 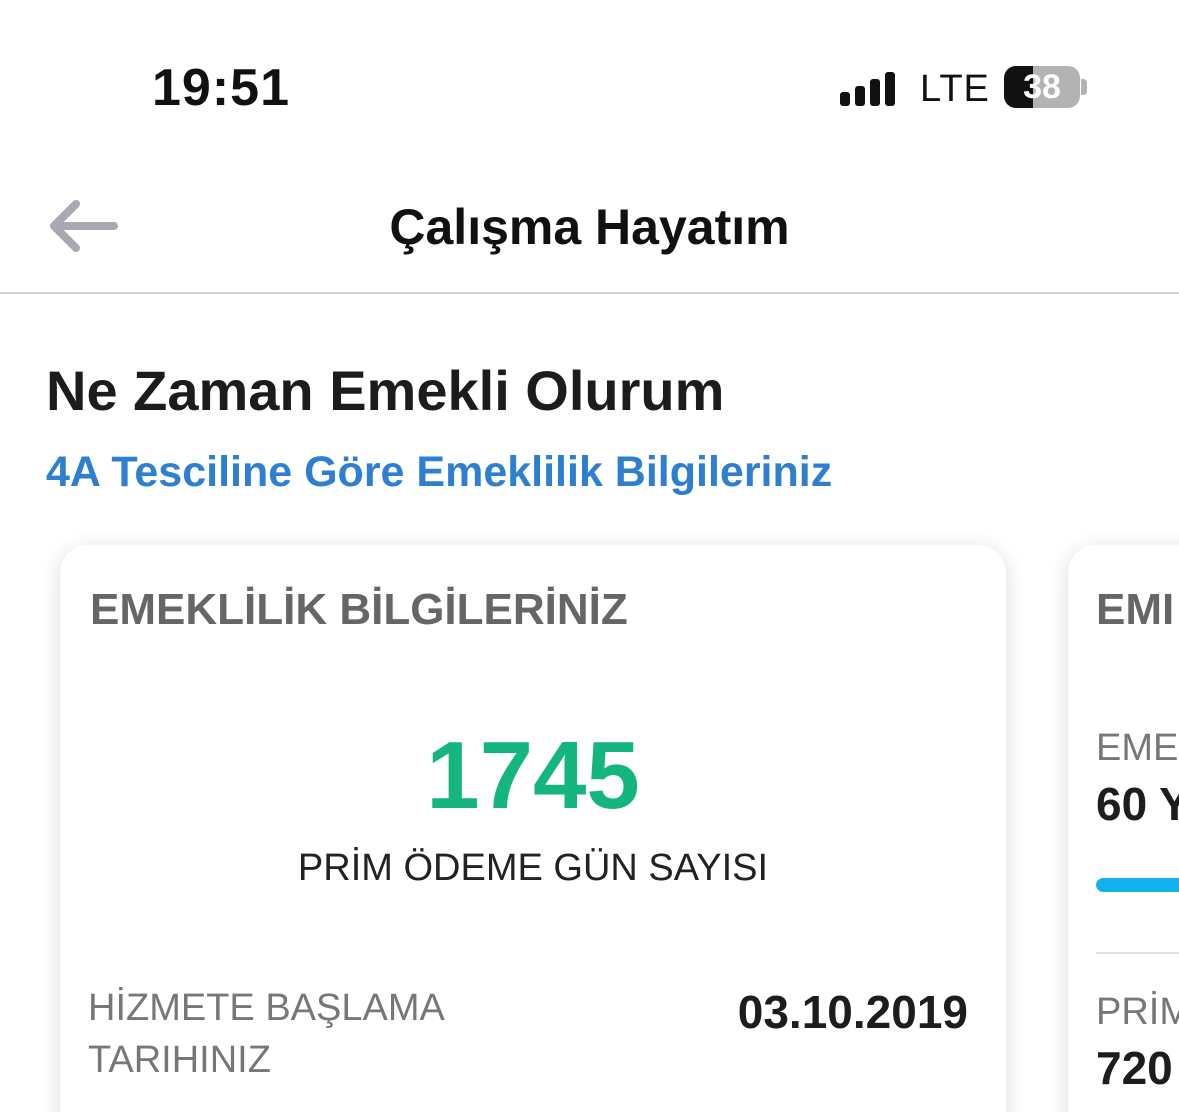 What do you see at coordinates (1135, 609) in the screenshot?
I see `card-title: EMI` at bounding box center [1135, 609].